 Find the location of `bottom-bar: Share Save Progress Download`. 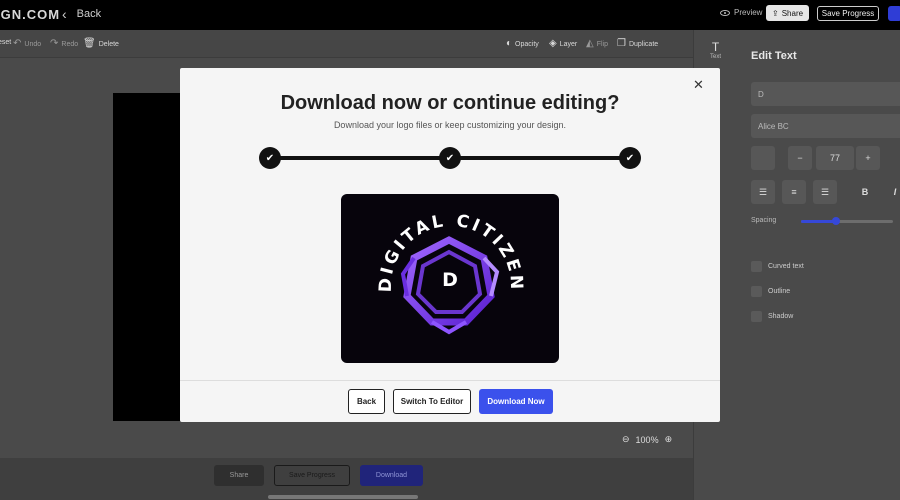

bottom-bar: Share Save Progress Download is located at coordinates (346, 479).